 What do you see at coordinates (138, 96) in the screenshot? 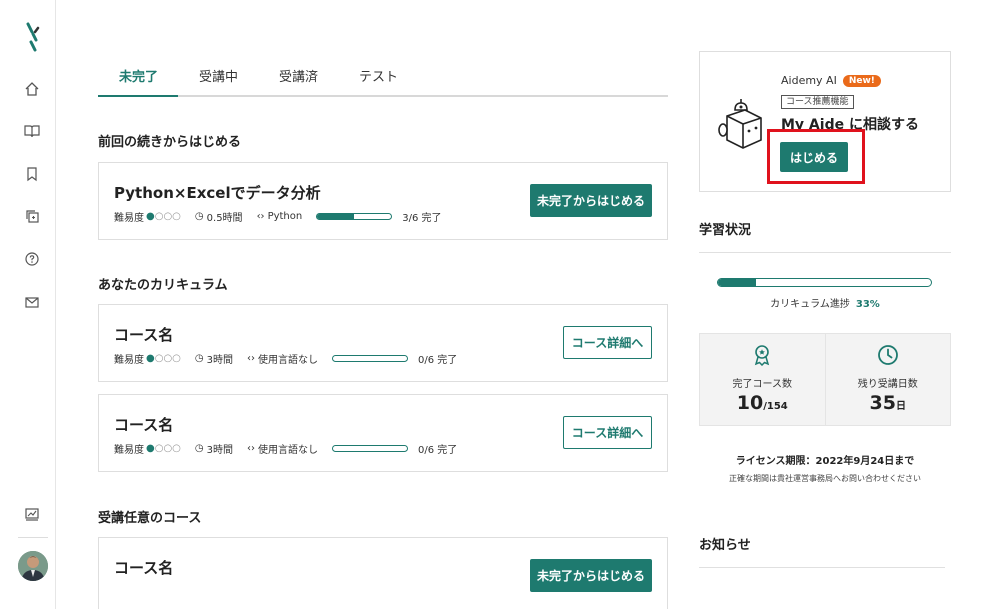
I see `active-tab-indicator` at bounding box center [138, 96].